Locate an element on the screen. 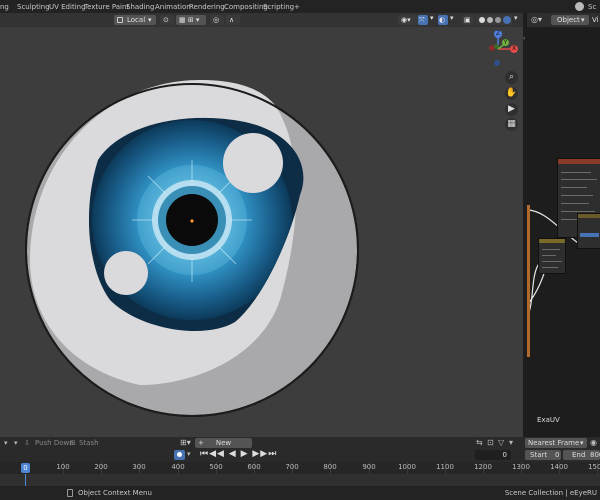 This screenshot has height=500, width=600. gizmo-neg-z-axis is located at coordinates (497, 63).